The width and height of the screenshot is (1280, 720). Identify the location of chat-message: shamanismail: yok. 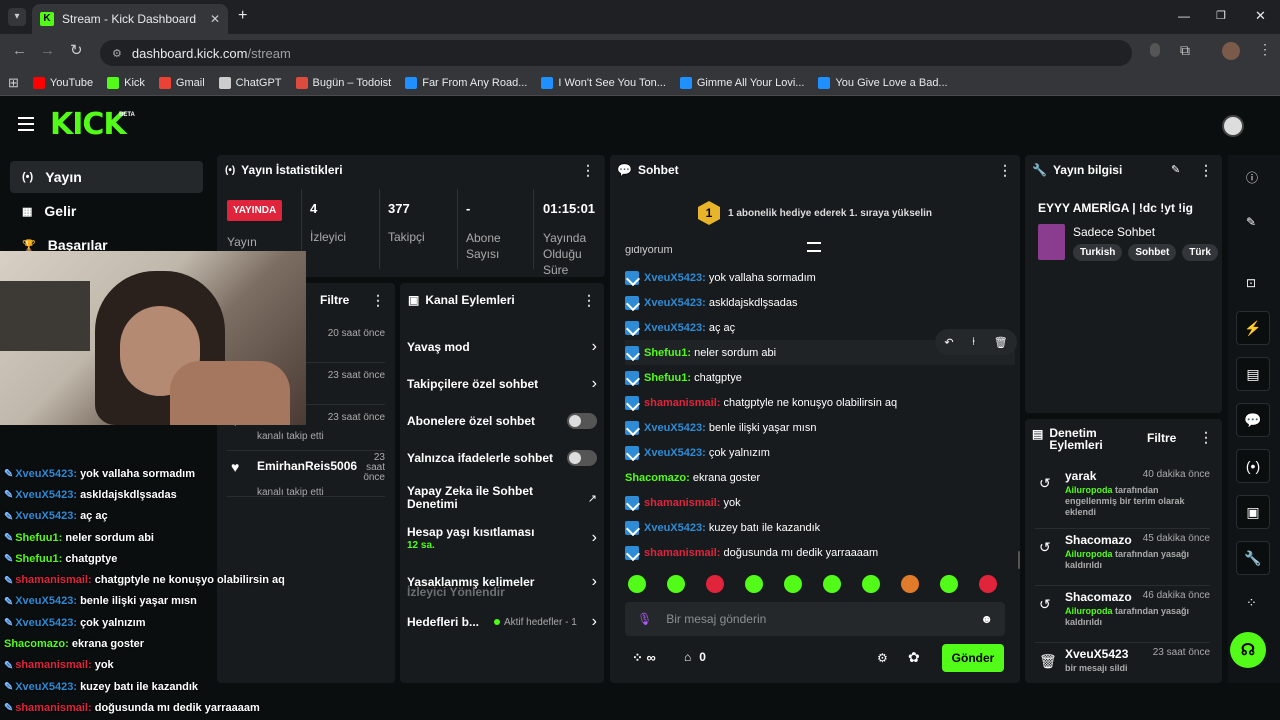
(820, 502).